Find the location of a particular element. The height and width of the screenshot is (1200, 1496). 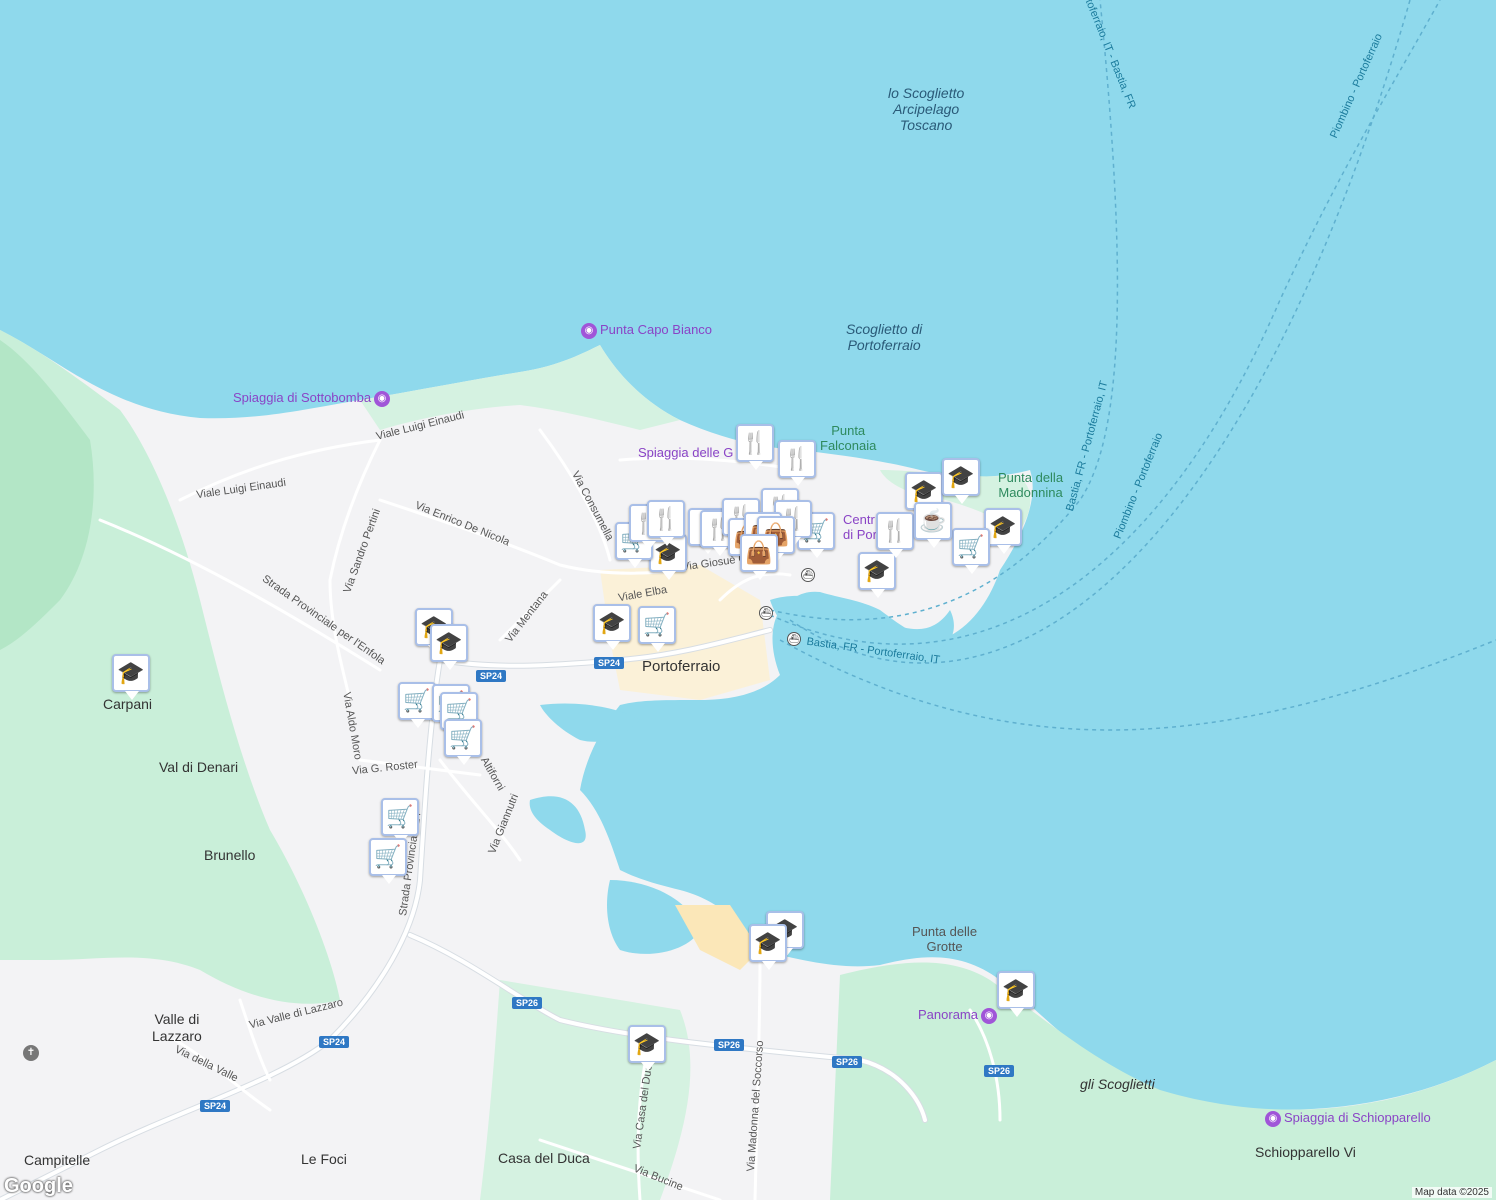

place-brunello: Brunello is located at coordinates (229, 855).